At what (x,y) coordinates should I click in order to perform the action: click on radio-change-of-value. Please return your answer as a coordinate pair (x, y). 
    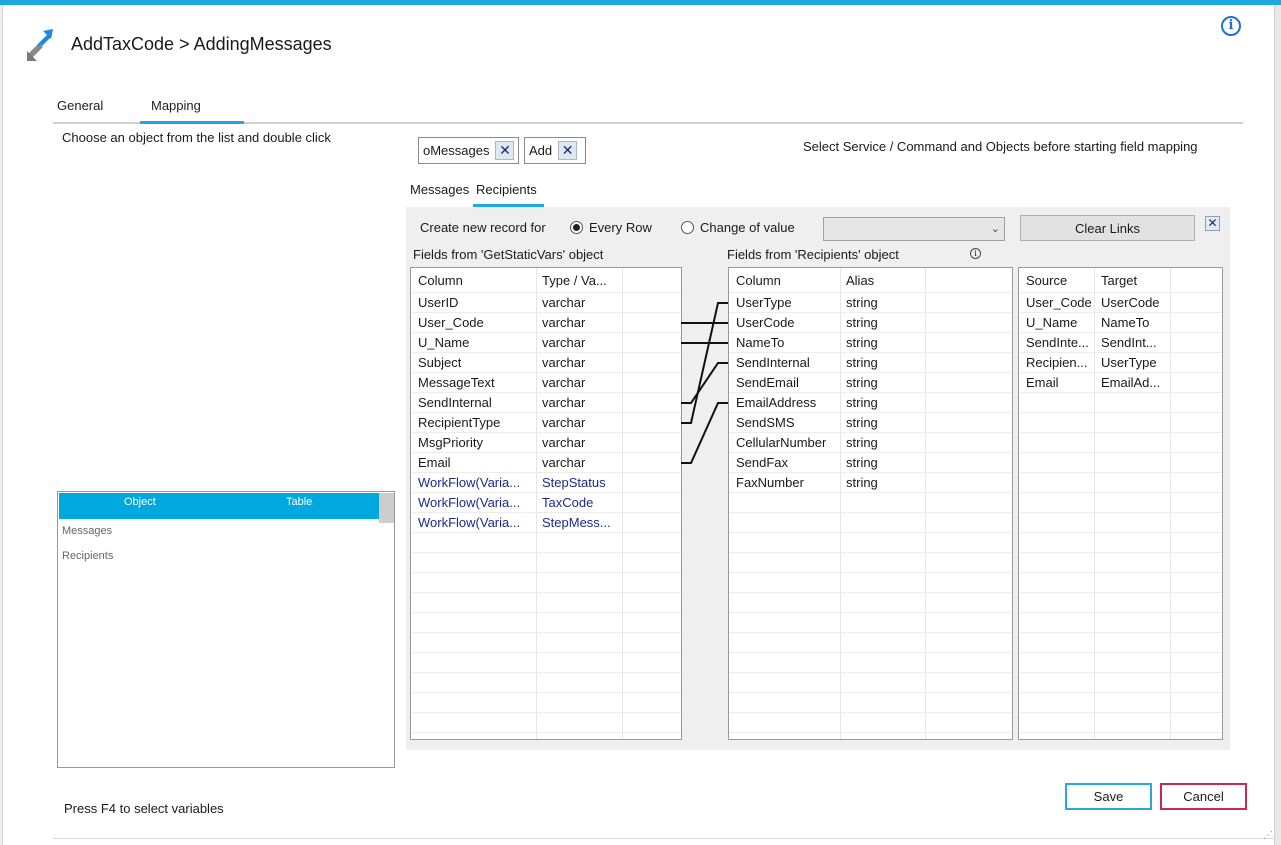
    Looking at the image, I should click on (687, 227).